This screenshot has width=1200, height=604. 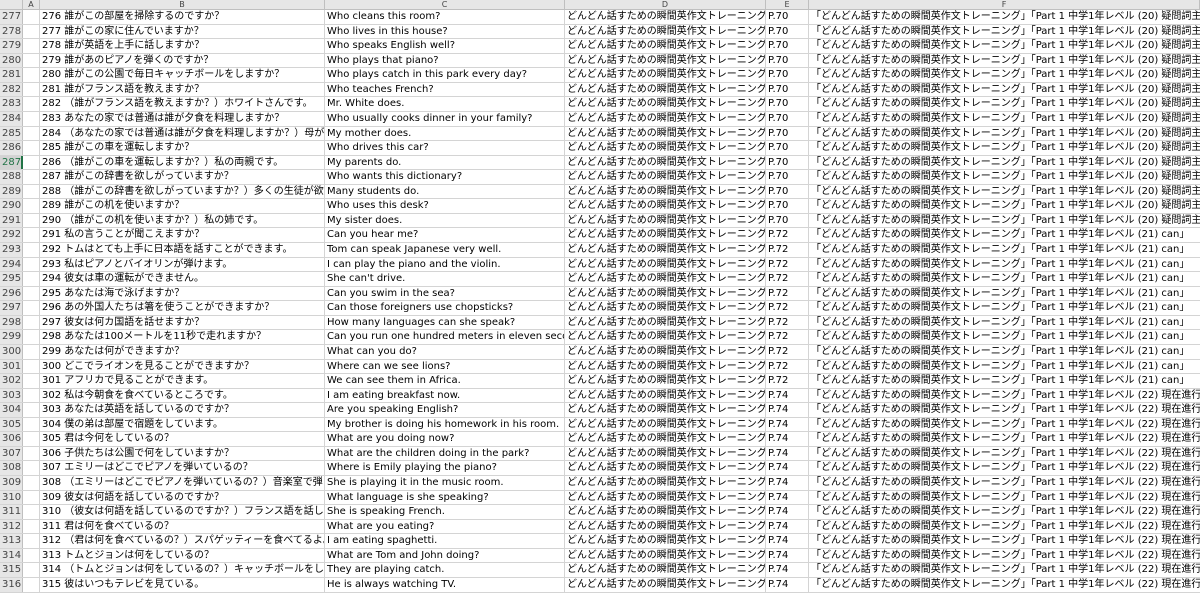 I want to click on cell-c-english: She is speaking French., so click(x=445, y=512).